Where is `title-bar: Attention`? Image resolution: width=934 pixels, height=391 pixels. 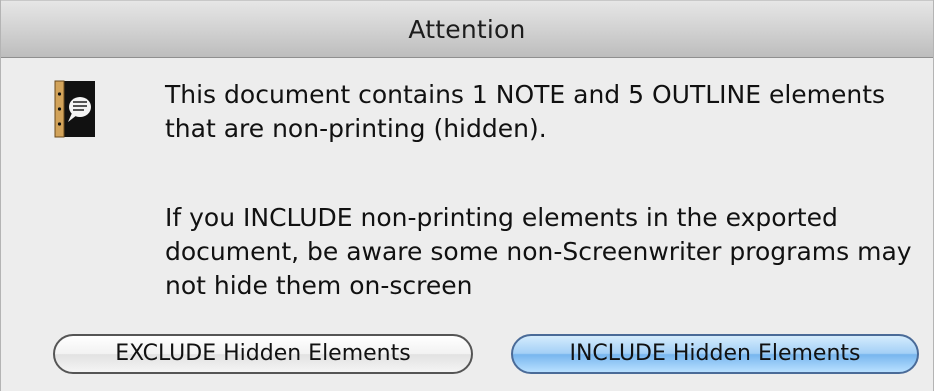
title-bar: Attention is located at coordinates (467, 29).